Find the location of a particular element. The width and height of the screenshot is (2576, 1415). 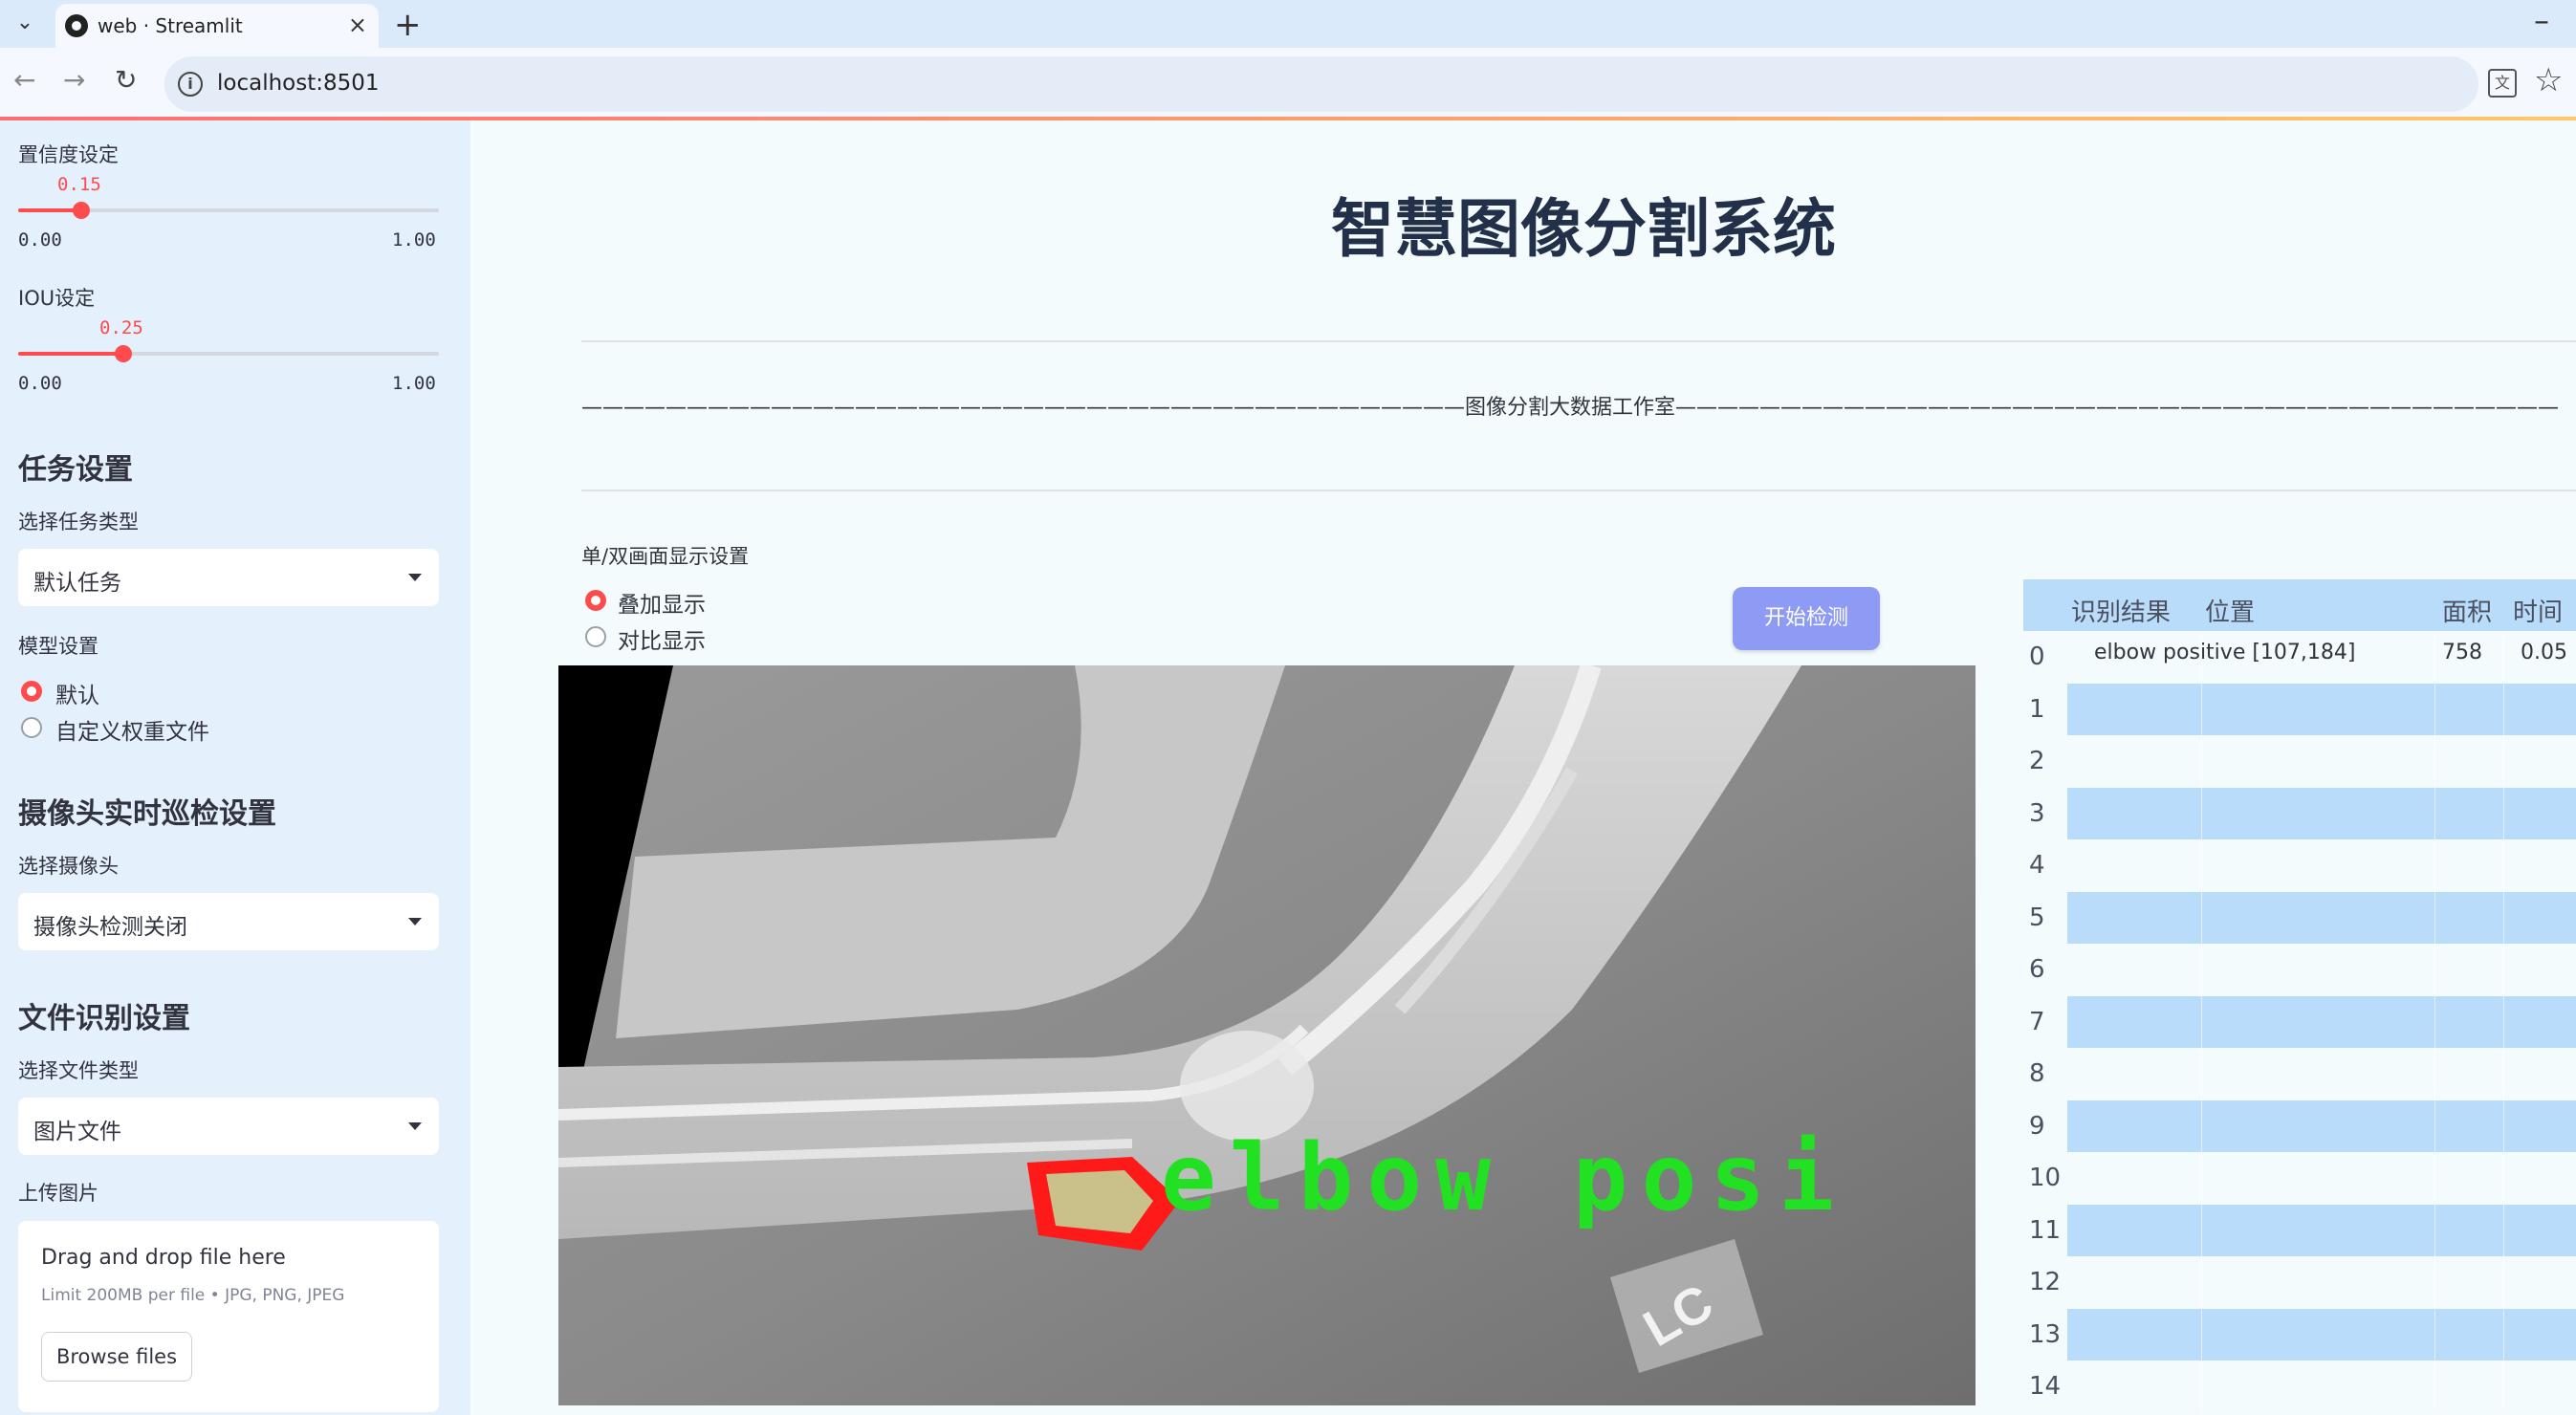

table-row: 0 elbow positive [107,184] 758 0.05 is located at coordinates (2299, 657).